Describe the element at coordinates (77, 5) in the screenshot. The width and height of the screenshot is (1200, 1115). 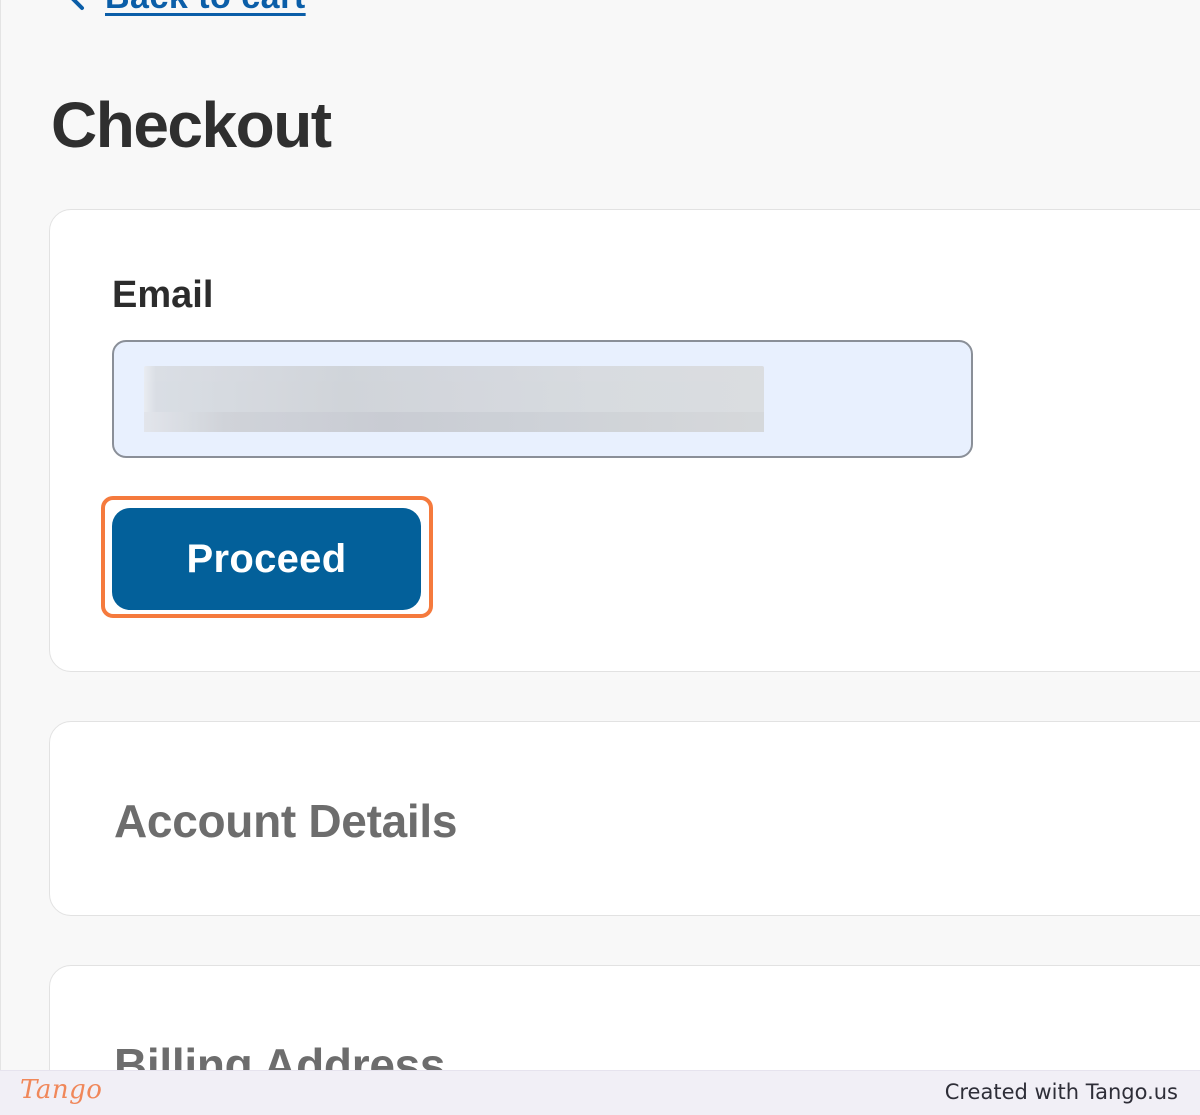
I see `chevron-left-icon` at that location.